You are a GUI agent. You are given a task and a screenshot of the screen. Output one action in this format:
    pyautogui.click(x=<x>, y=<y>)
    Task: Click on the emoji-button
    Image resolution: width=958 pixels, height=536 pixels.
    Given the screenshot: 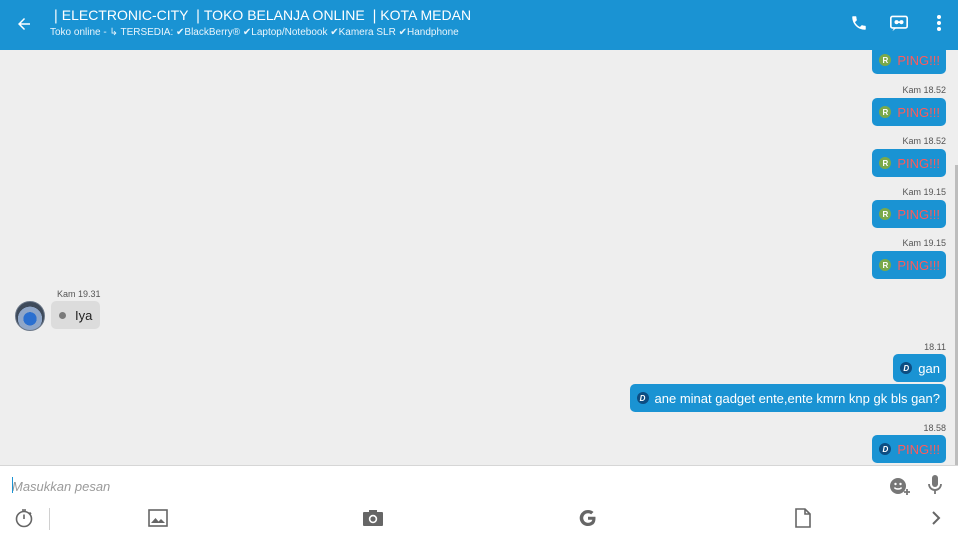 What is the action you would take?
    pyautogui.click(x=900, y=486)
    